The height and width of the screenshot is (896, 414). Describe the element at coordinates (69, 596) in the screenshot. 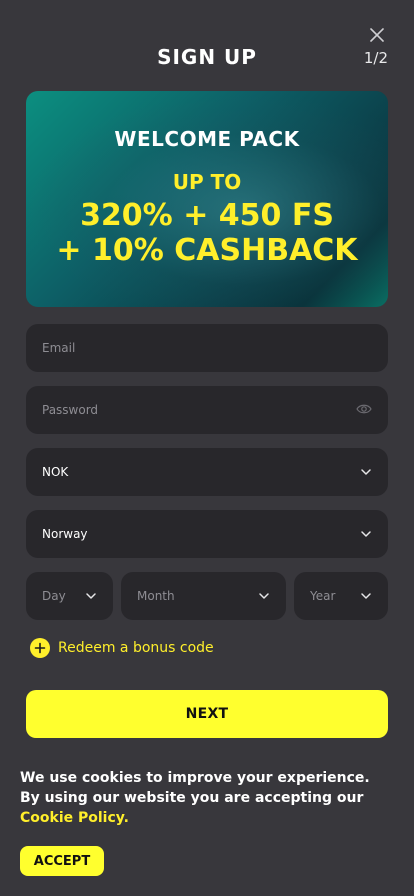

I see `day-select: Day` at that location.